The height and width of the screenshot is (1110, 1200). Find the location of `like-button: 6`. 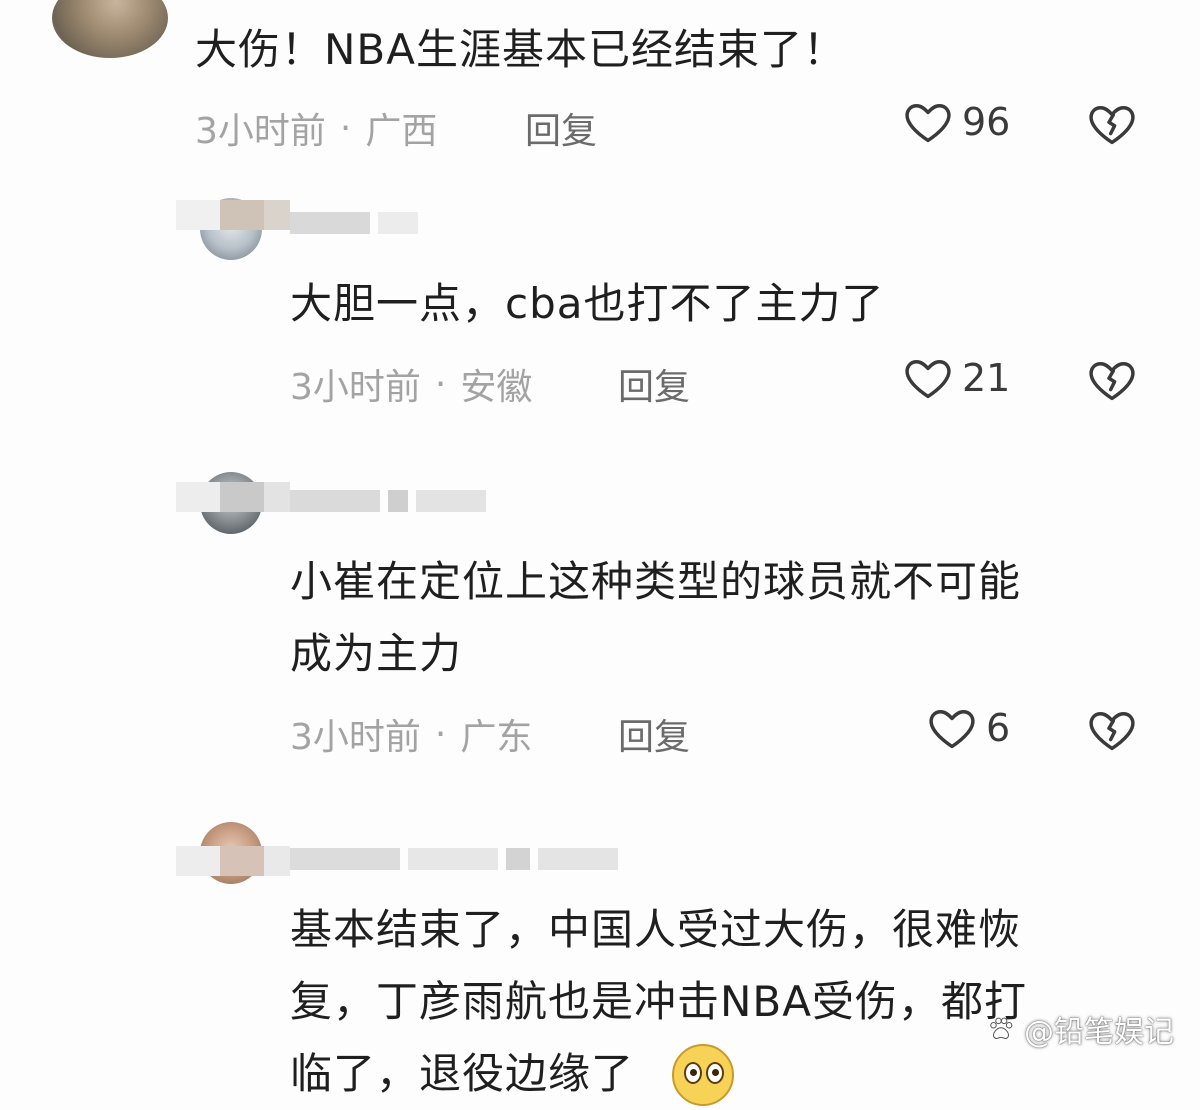

like-button: 6 is located at coordinates (968, 728).